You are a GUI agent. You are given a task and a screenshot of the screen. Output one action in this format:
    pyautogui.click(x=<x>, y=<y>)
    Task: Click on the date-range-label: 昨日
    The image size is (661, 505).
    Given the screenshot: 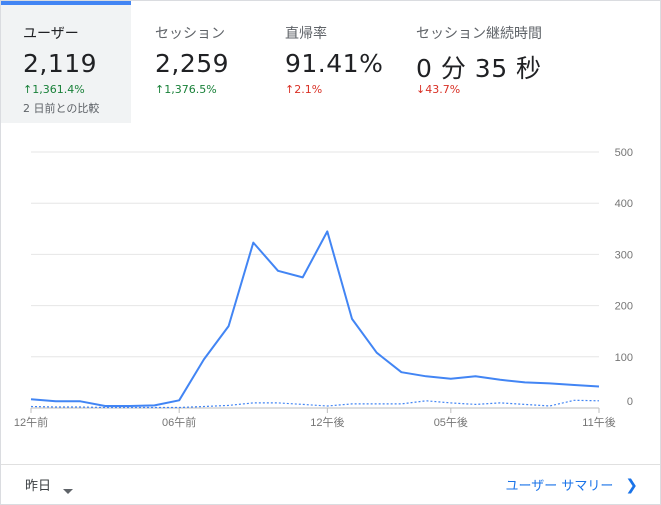 What is the action you would take?
    pyautogui.click(x=38, y=486)
    